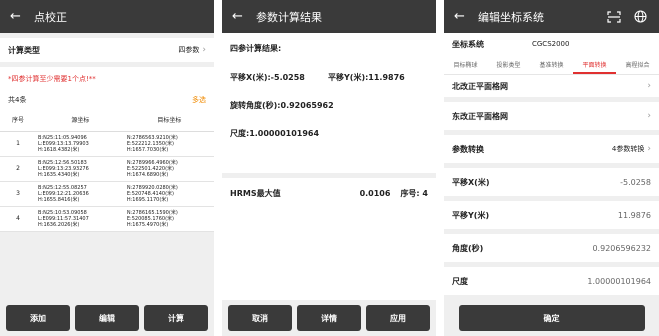  Describe the element at coordinates (637, 64) in the screenshot. I see `tab-elevation-fit: 高程拟合` at that location.